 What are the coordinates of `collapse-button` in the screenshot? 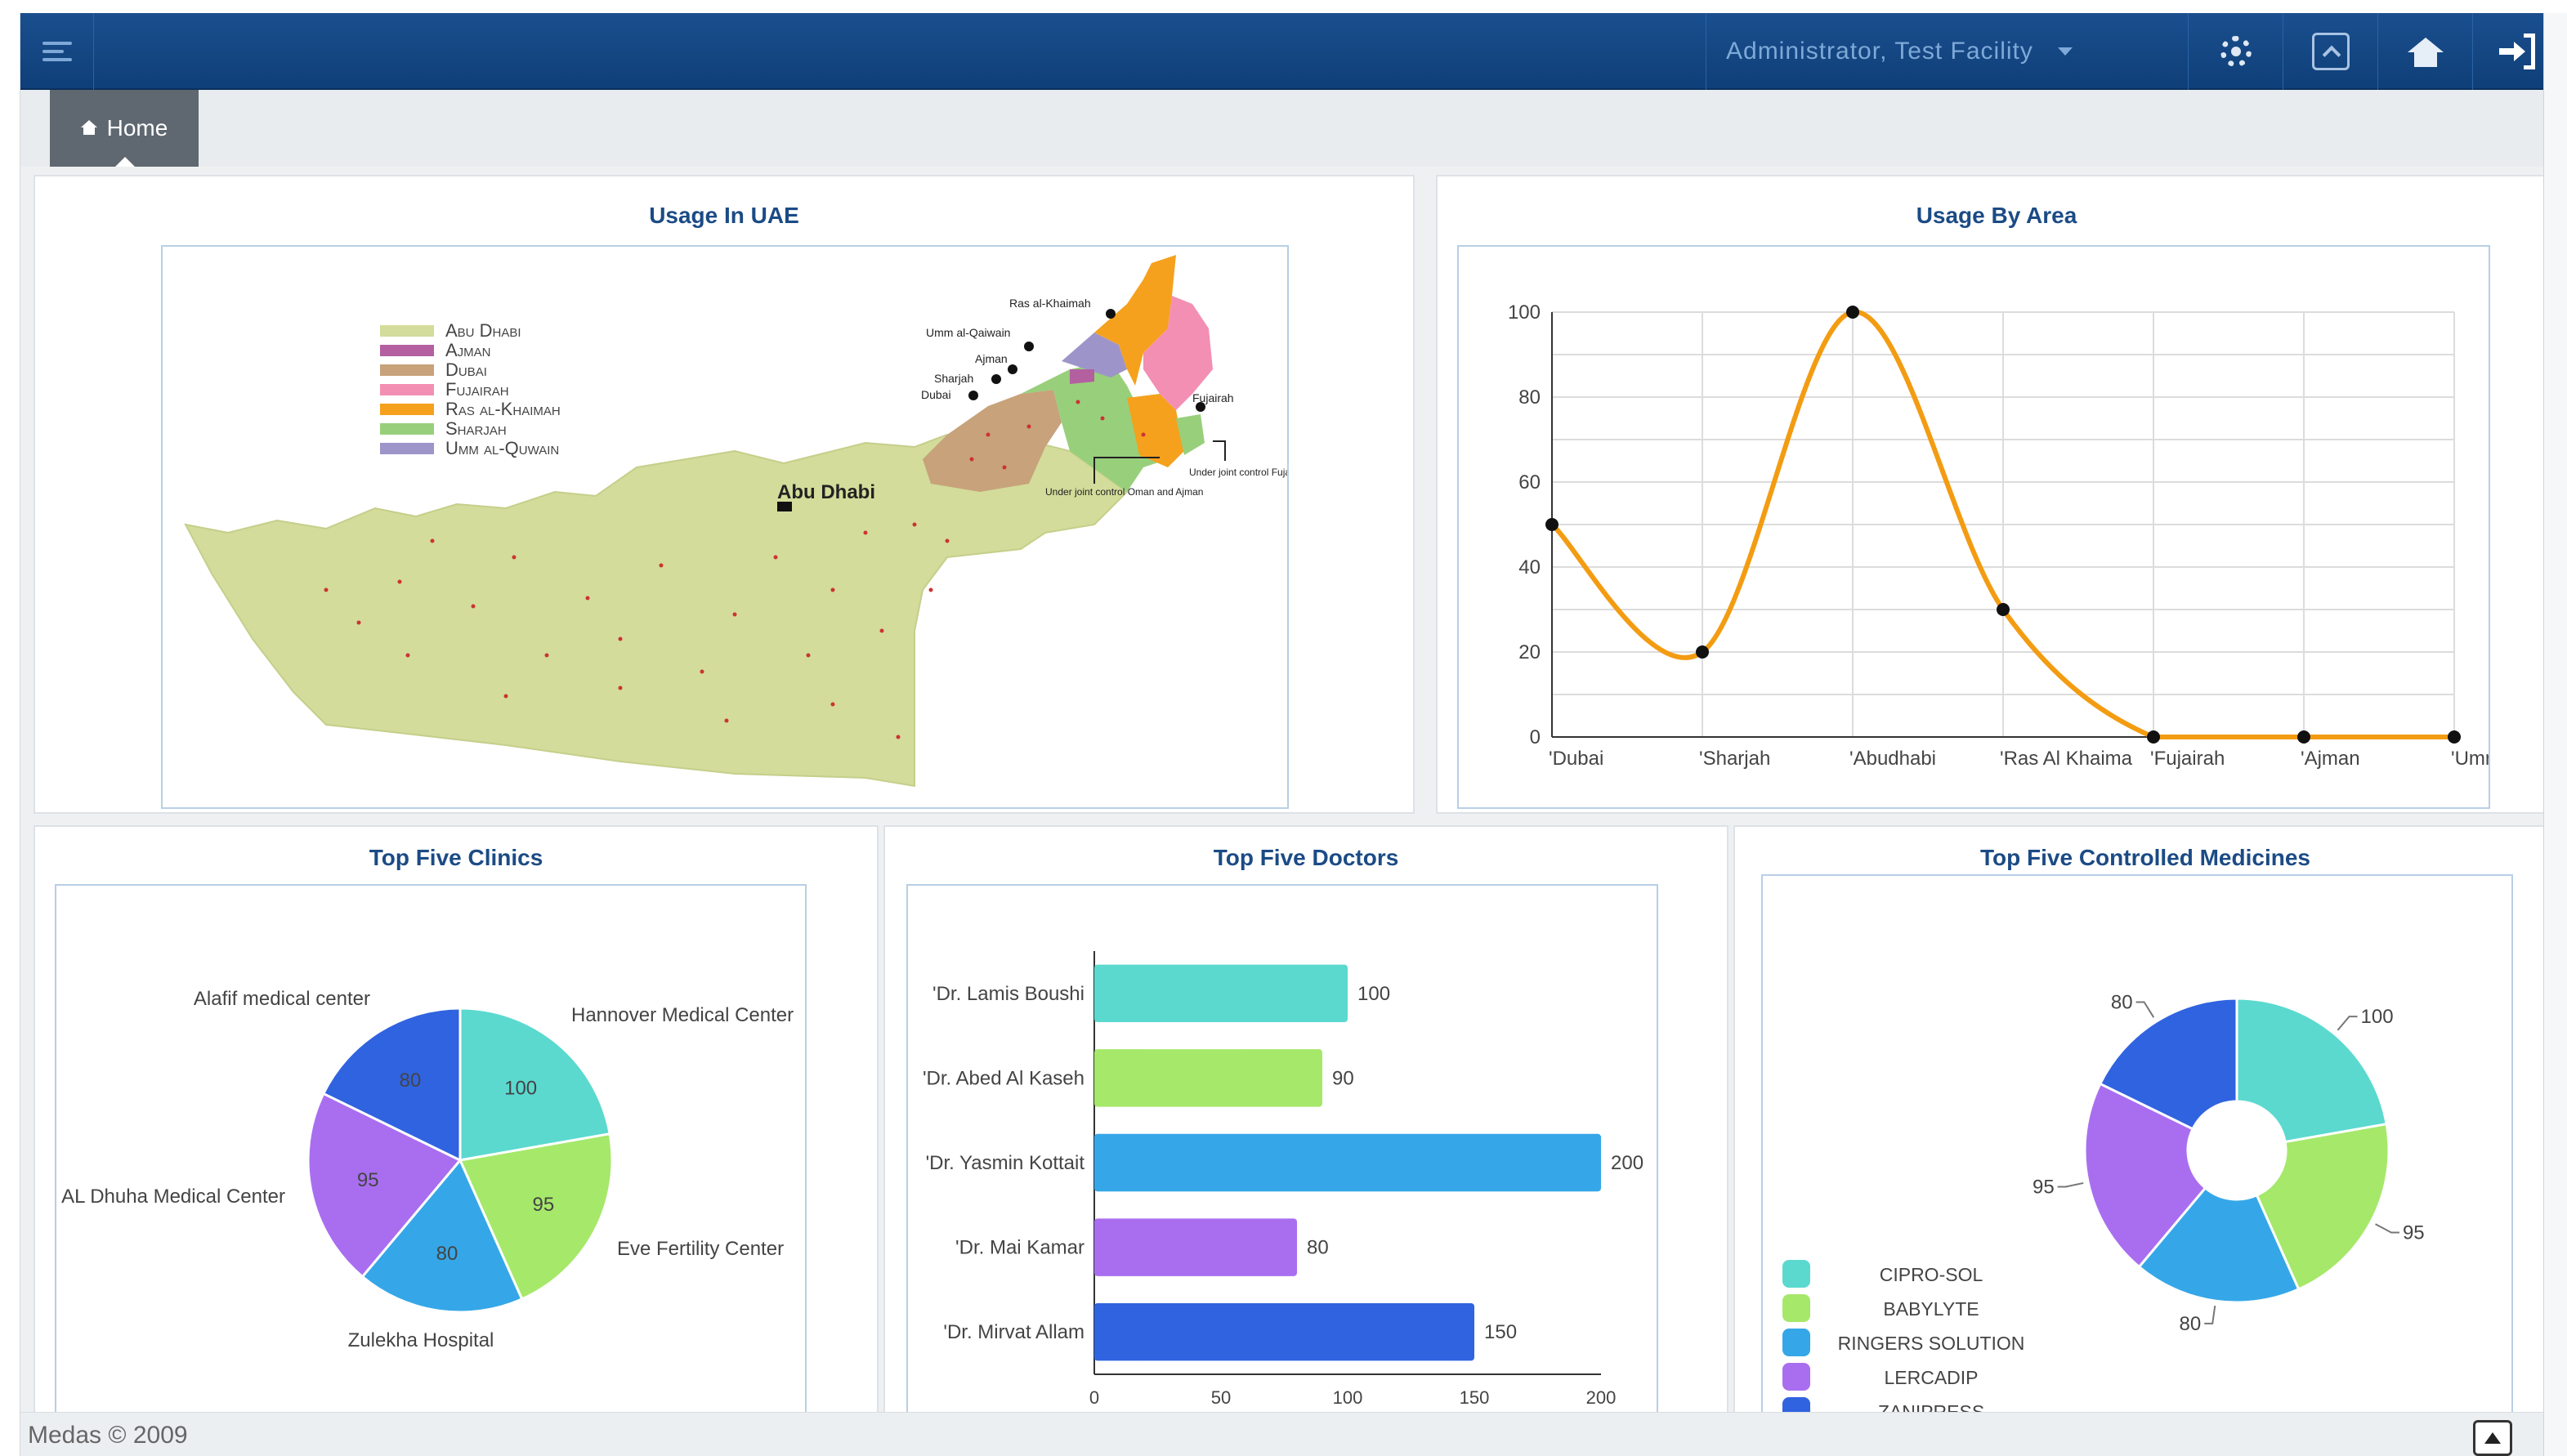 It's located at (2330, 51).